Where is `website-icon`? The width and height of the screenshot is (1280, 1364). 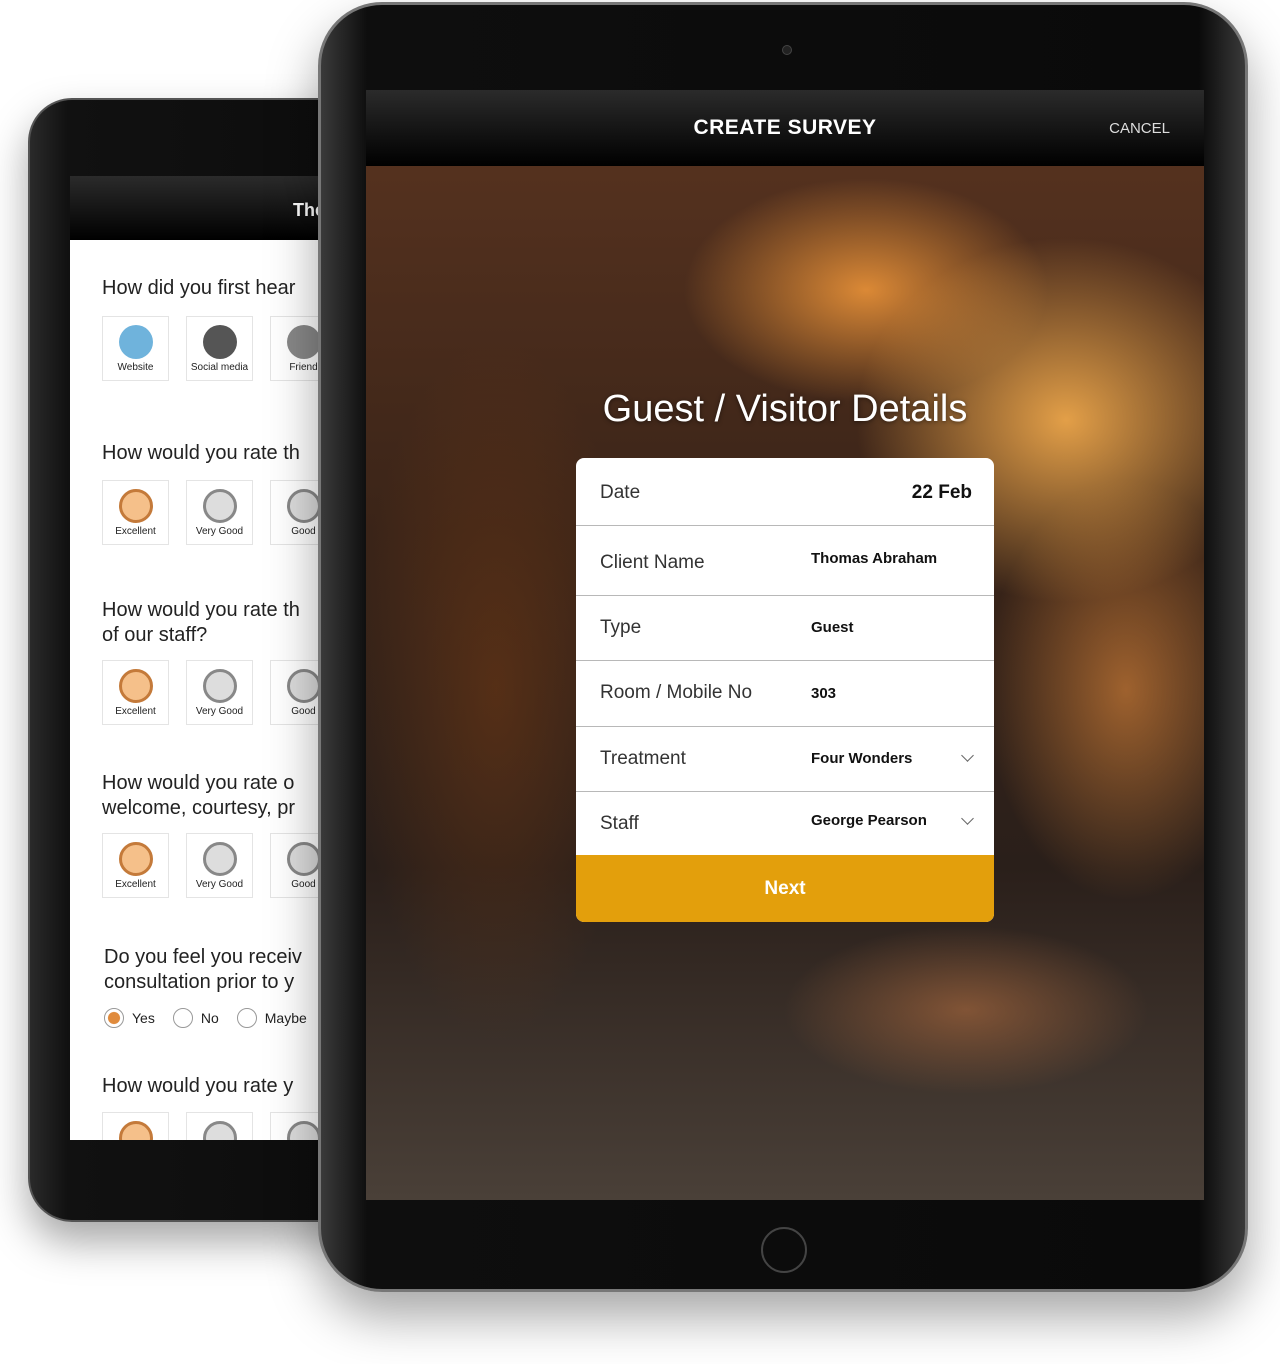
website-icon is located at coordinates (135, 342).